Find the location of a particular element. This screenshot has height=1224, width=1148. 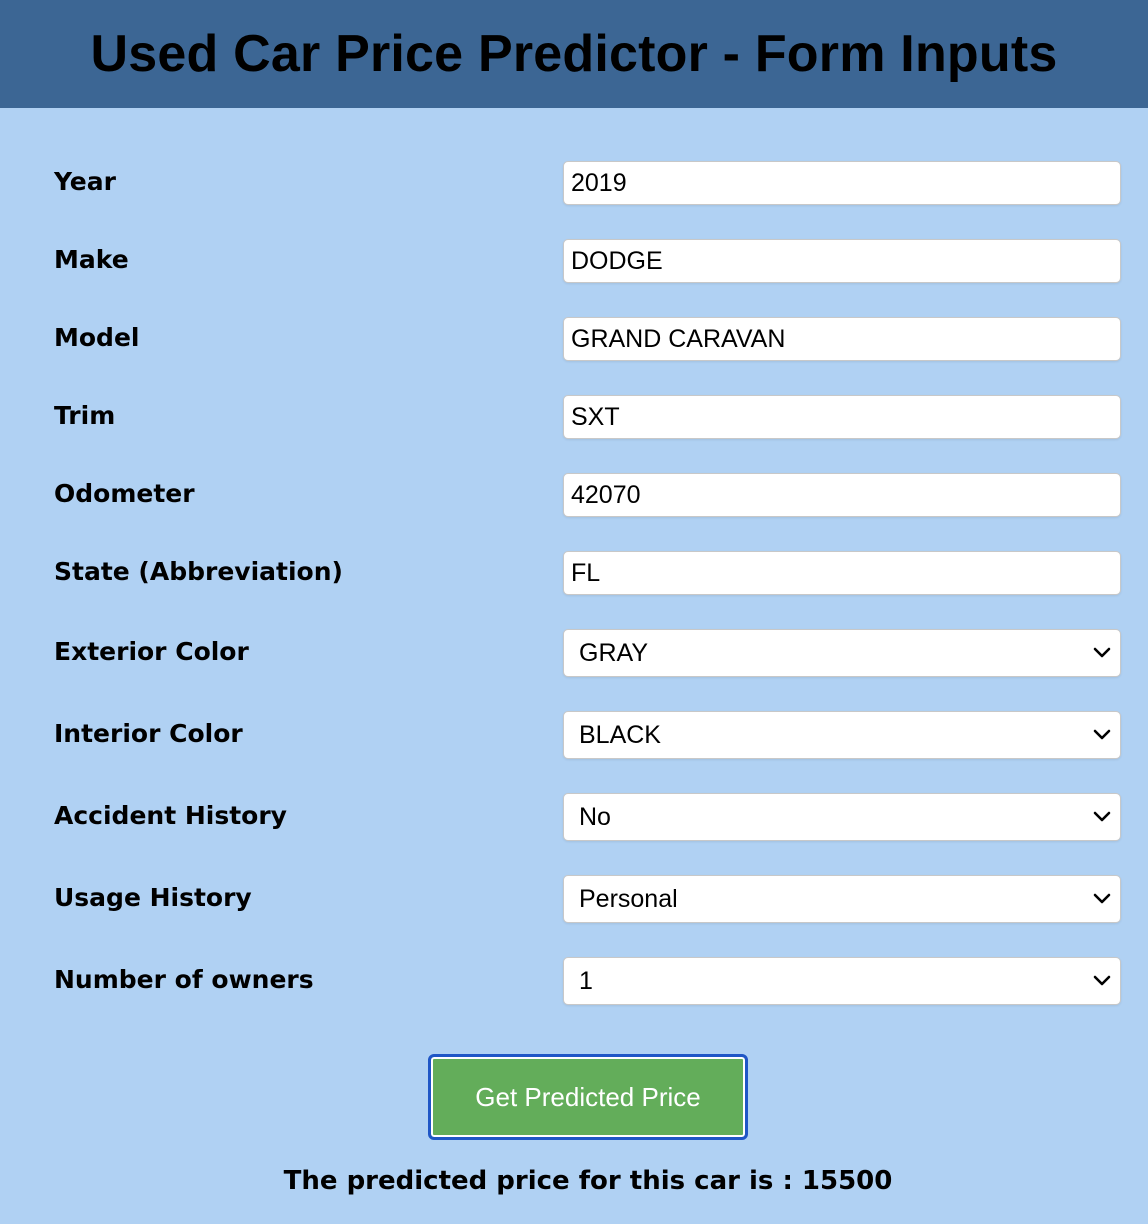

exterior-color-select: GRAY is located at coordinates (842, 653).